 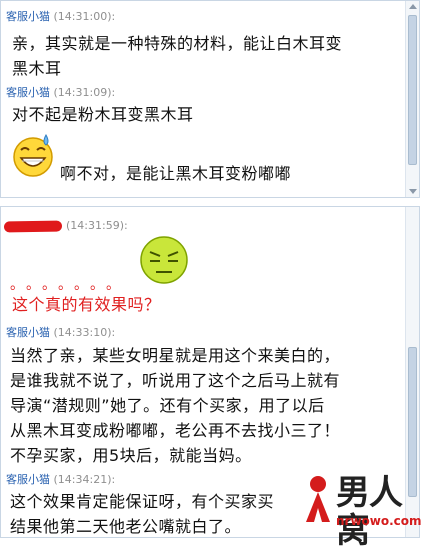 I want to click on message-line: 亲，其实就是一种特殊的材料，能让白木耳变, so click(x=177, y=43).